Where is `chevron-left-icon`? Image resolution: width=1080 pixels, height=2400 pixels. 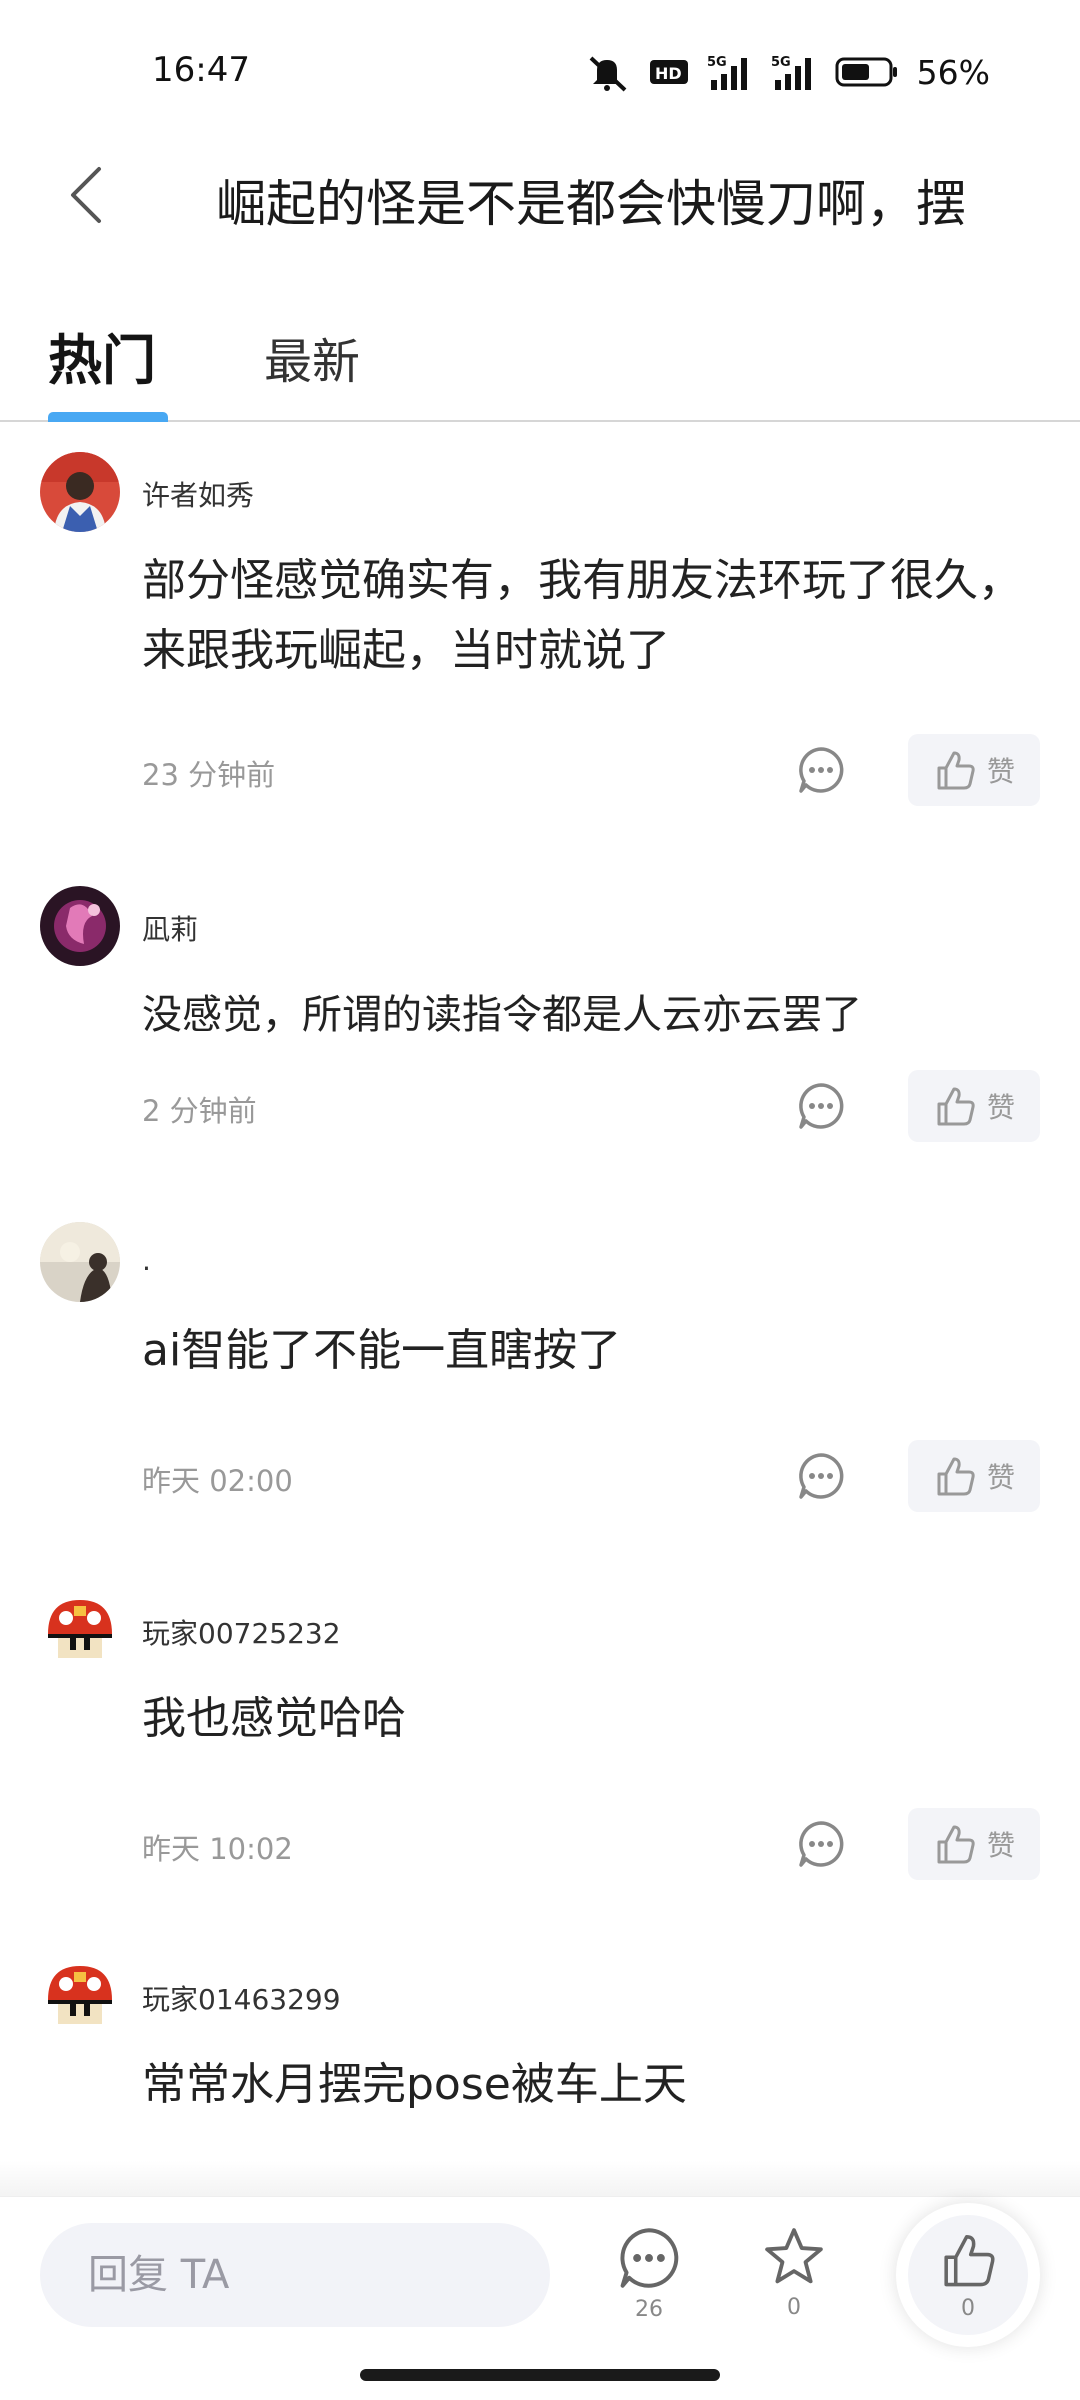
chevron-left-icon is located at coordinates (86, 195).